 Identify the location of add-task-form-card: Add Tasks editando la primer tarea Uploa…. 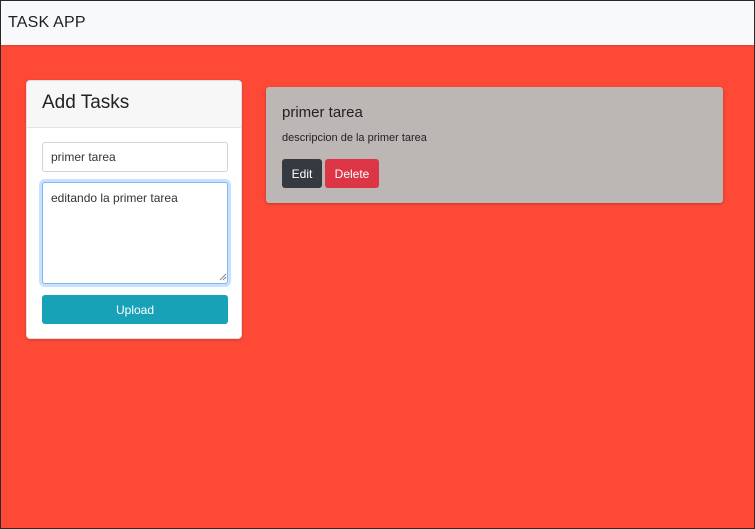
(134, 209).